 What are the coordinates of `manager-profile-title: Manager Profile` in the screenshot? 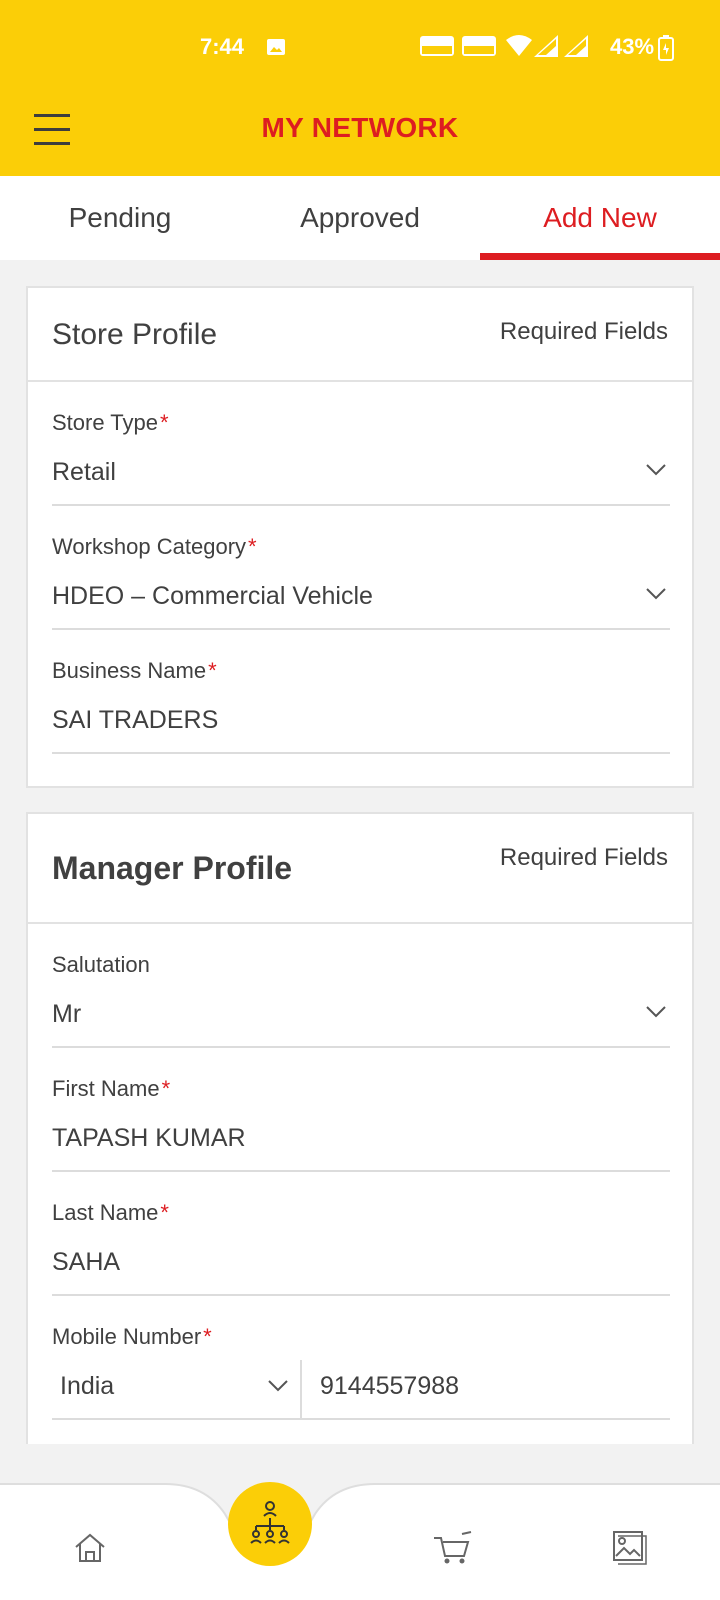 It's located at (172, 868).